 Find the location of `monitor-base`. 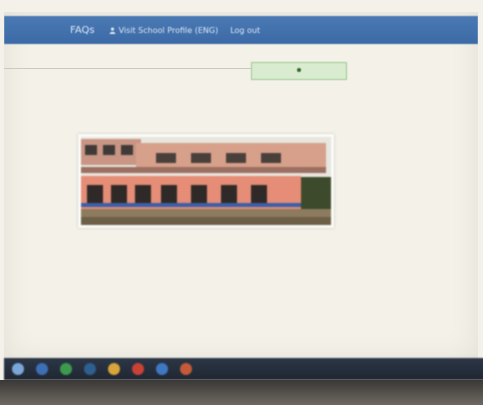

monitor-base is located at coordinates (241, 392).